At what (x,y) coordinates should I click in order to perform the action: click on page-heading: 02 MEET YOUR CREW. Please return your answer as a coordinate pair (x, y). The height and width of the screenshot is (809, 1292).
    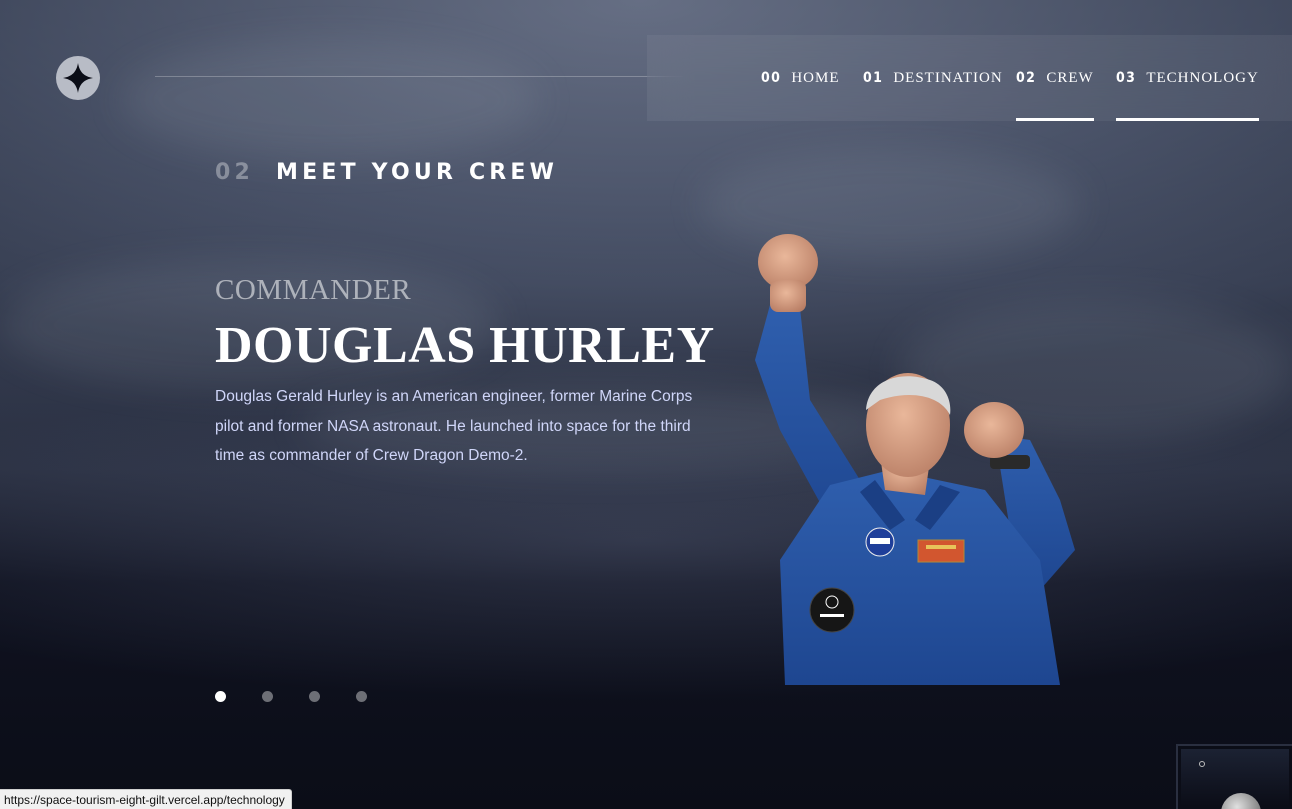
    Looking at the image, I should click on (386, 172).